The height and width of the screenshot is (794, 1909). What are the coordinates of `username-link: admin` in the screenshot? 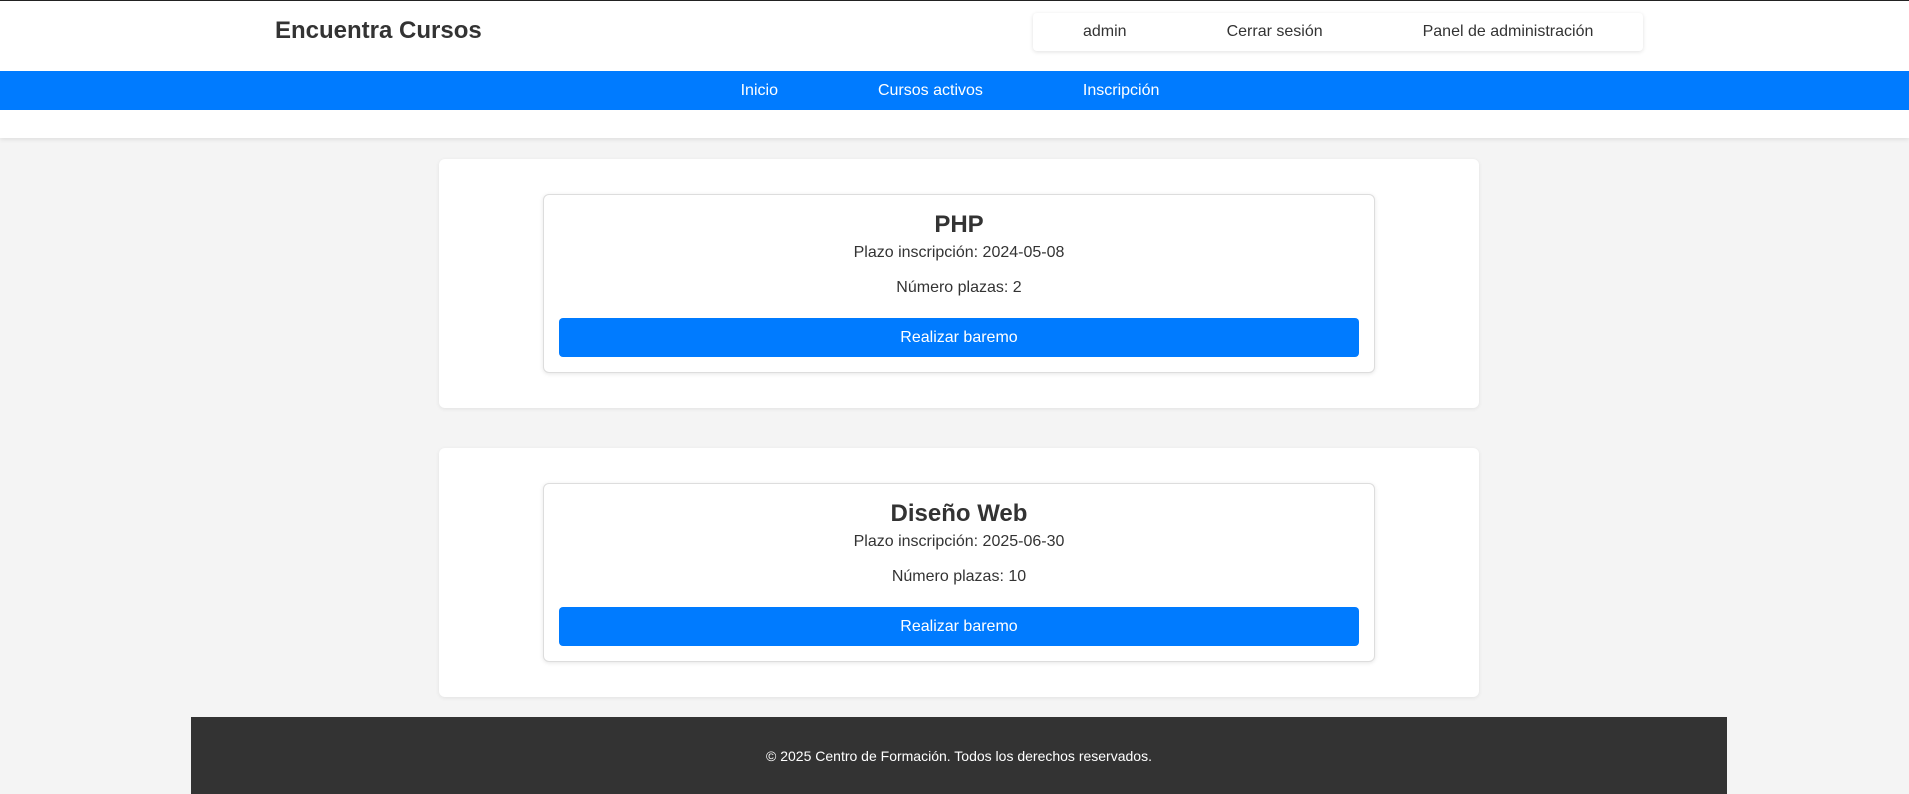 It's located at (1105, 32).